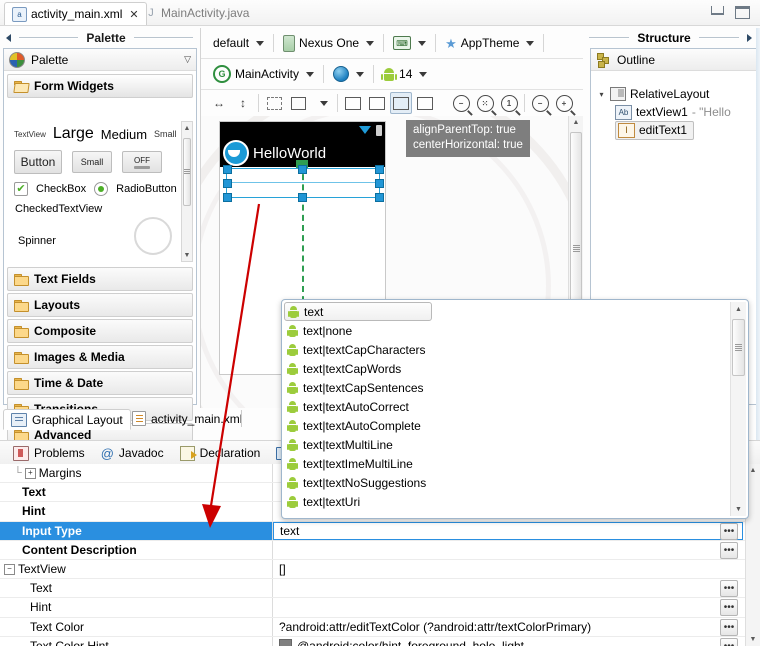 The height and width of the screenshot is (646, 760). Describe the element at coordinates (540, 103) in the screenshot. I see `zoom-minus-icon: −` at that location.